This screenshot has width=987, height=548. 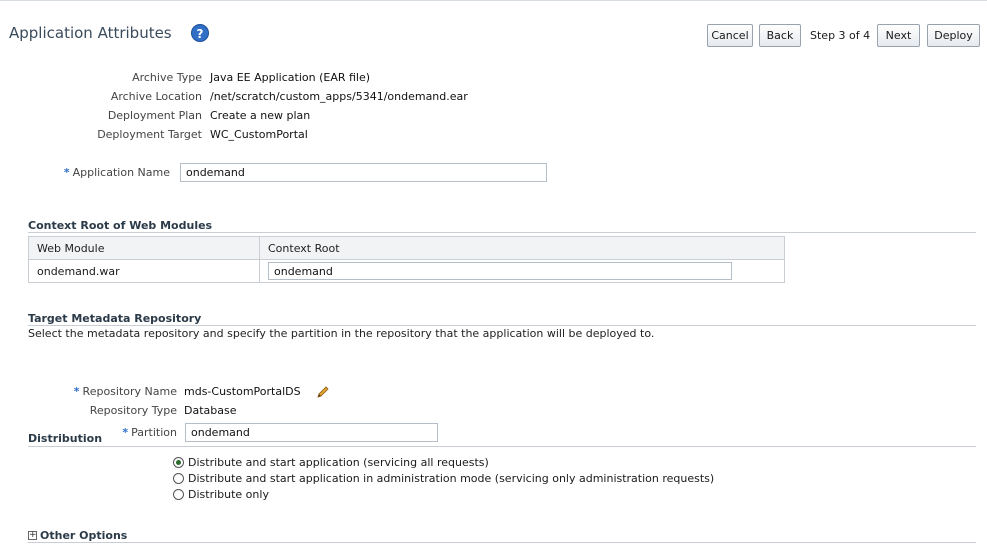 I want to click on context-root-section-title: Context Root of Web Modules, so click(x=120, y=225).